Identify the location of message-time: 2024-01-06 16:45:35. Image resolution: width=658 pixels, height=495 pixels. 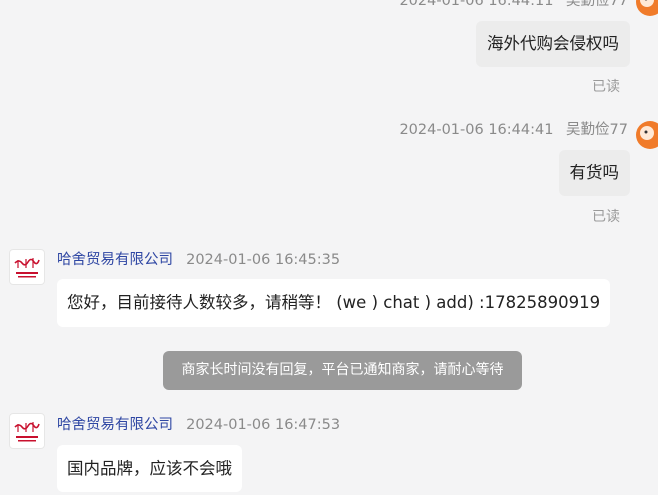
(263, 260).